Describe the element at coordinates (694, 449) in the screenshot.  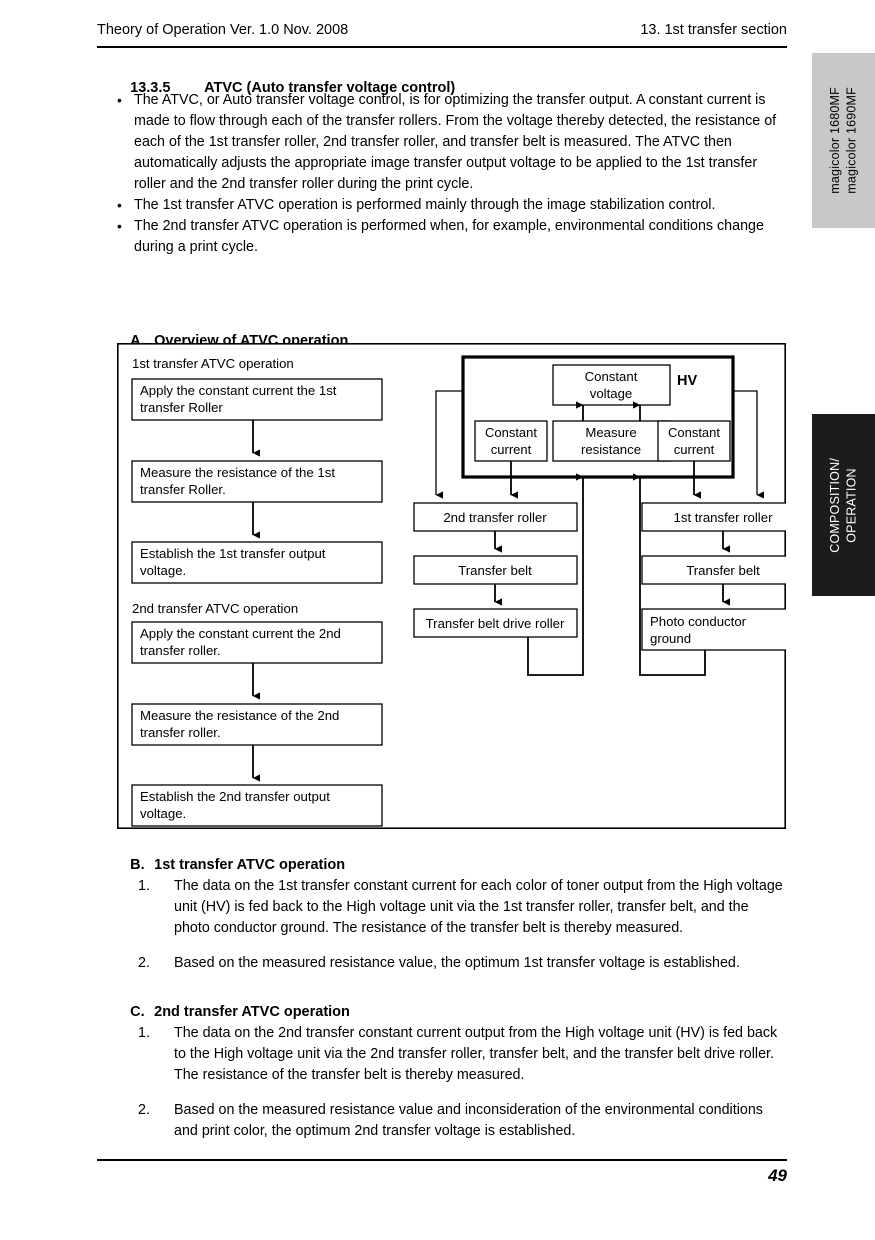
I see `hv-constant-current-right-line2: current` at that location.